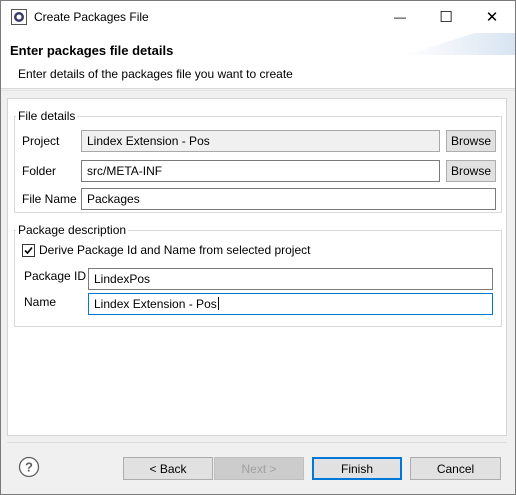  Describe the element at coordinates (41, 141) in the screenshot. I see `project-label: Project` at that location.